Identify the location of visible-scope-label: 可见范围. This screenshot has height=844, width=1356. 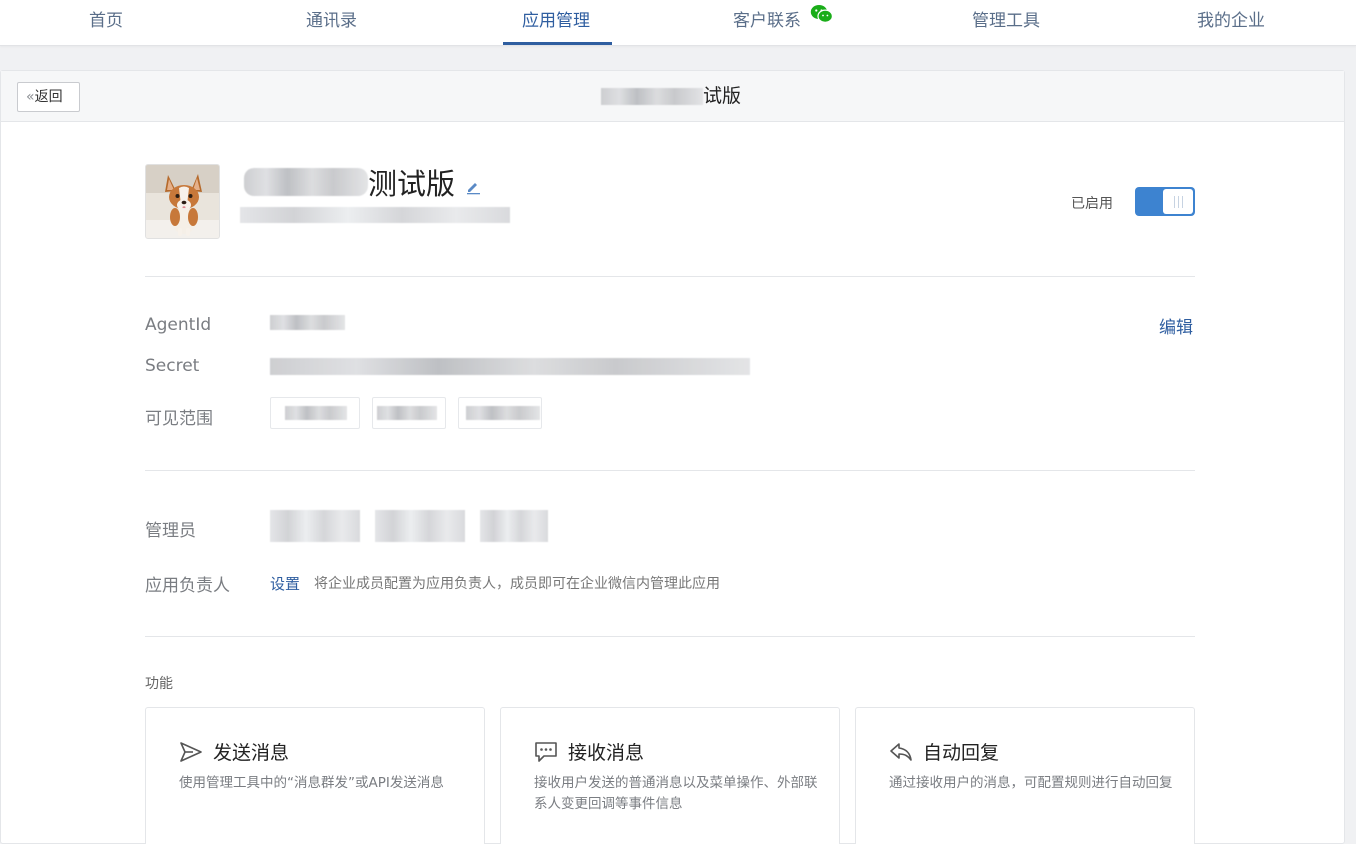
(179, 419).